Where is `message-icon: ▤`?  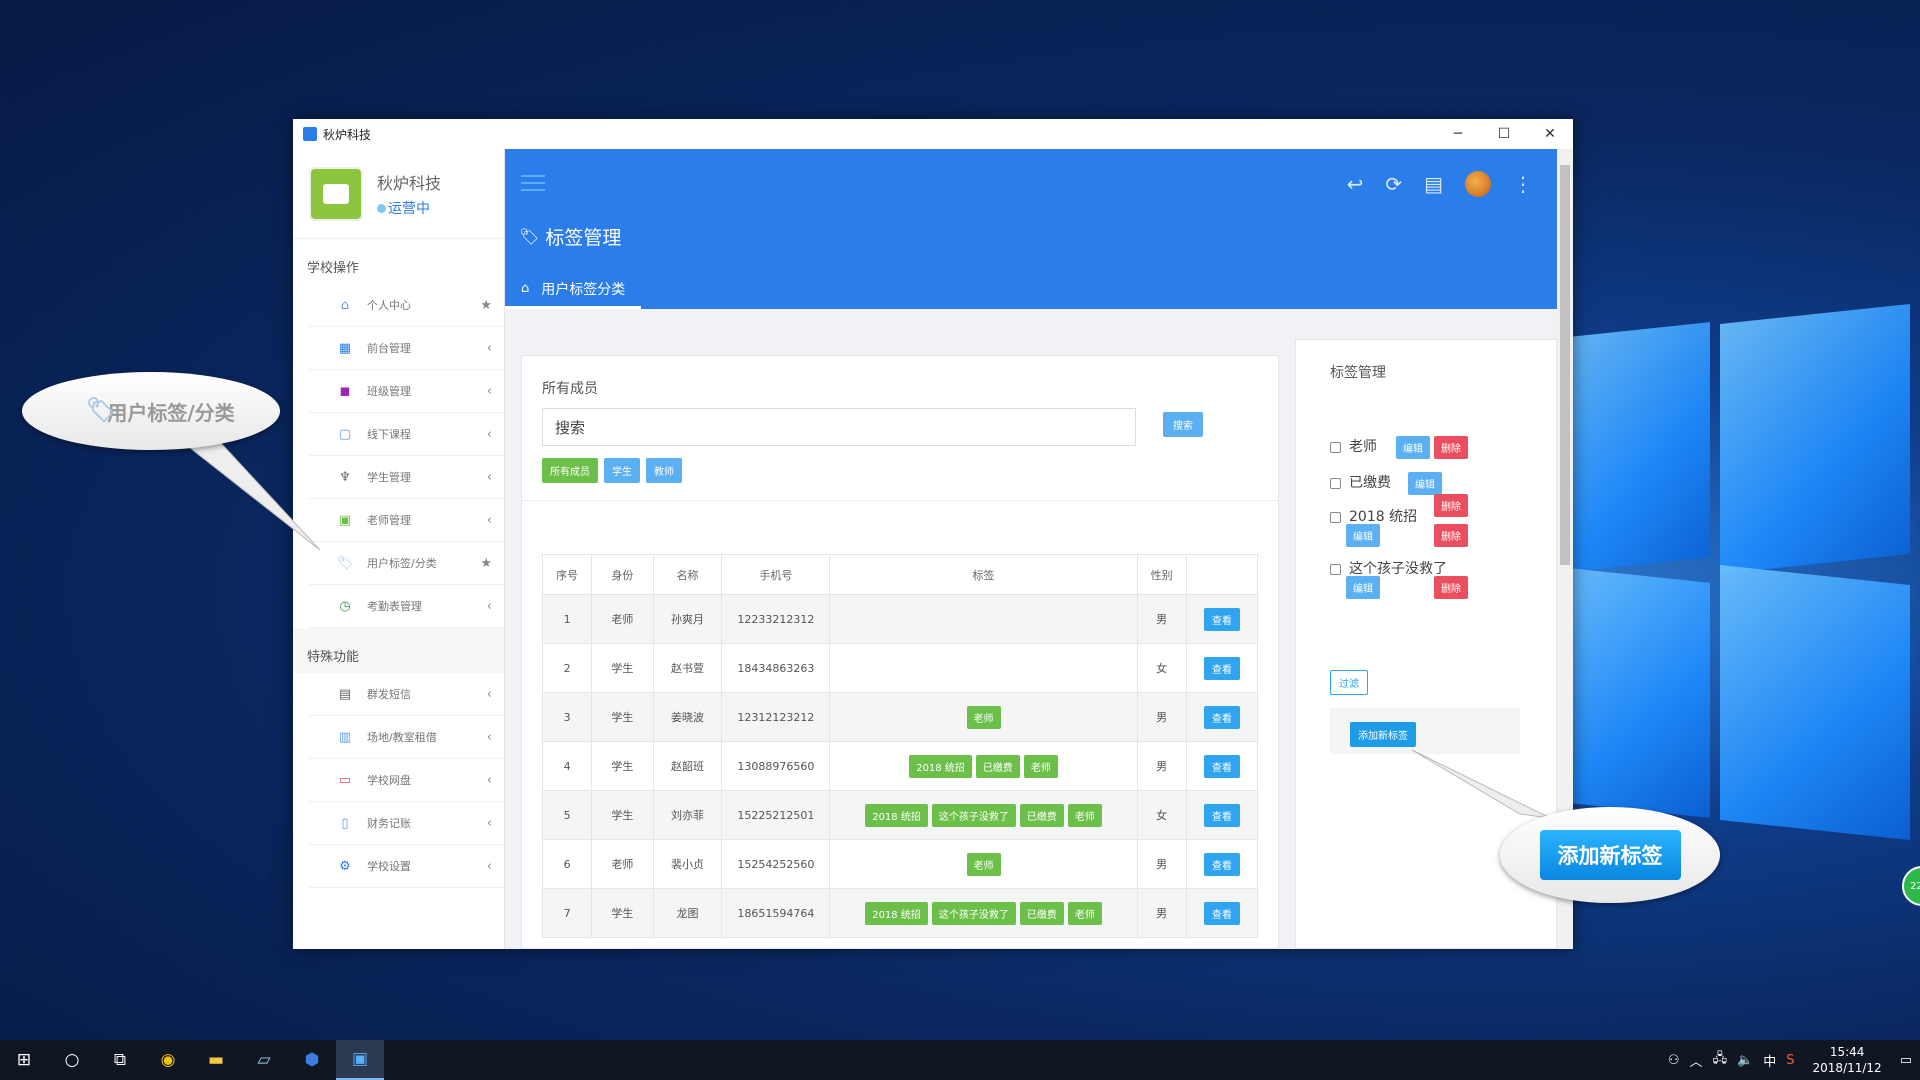 message-icon: ▤ is located at coordinates (1433, 184).